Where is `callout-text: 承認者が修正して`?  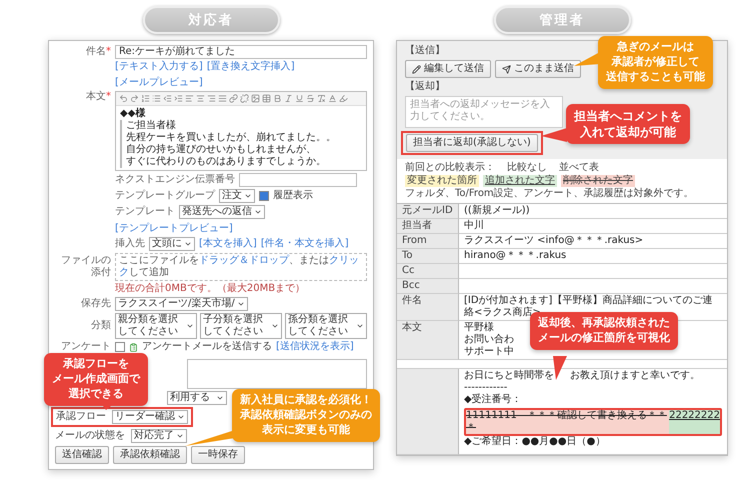
callout-text: 承認者が修正して is located at coordinates (656, 62).